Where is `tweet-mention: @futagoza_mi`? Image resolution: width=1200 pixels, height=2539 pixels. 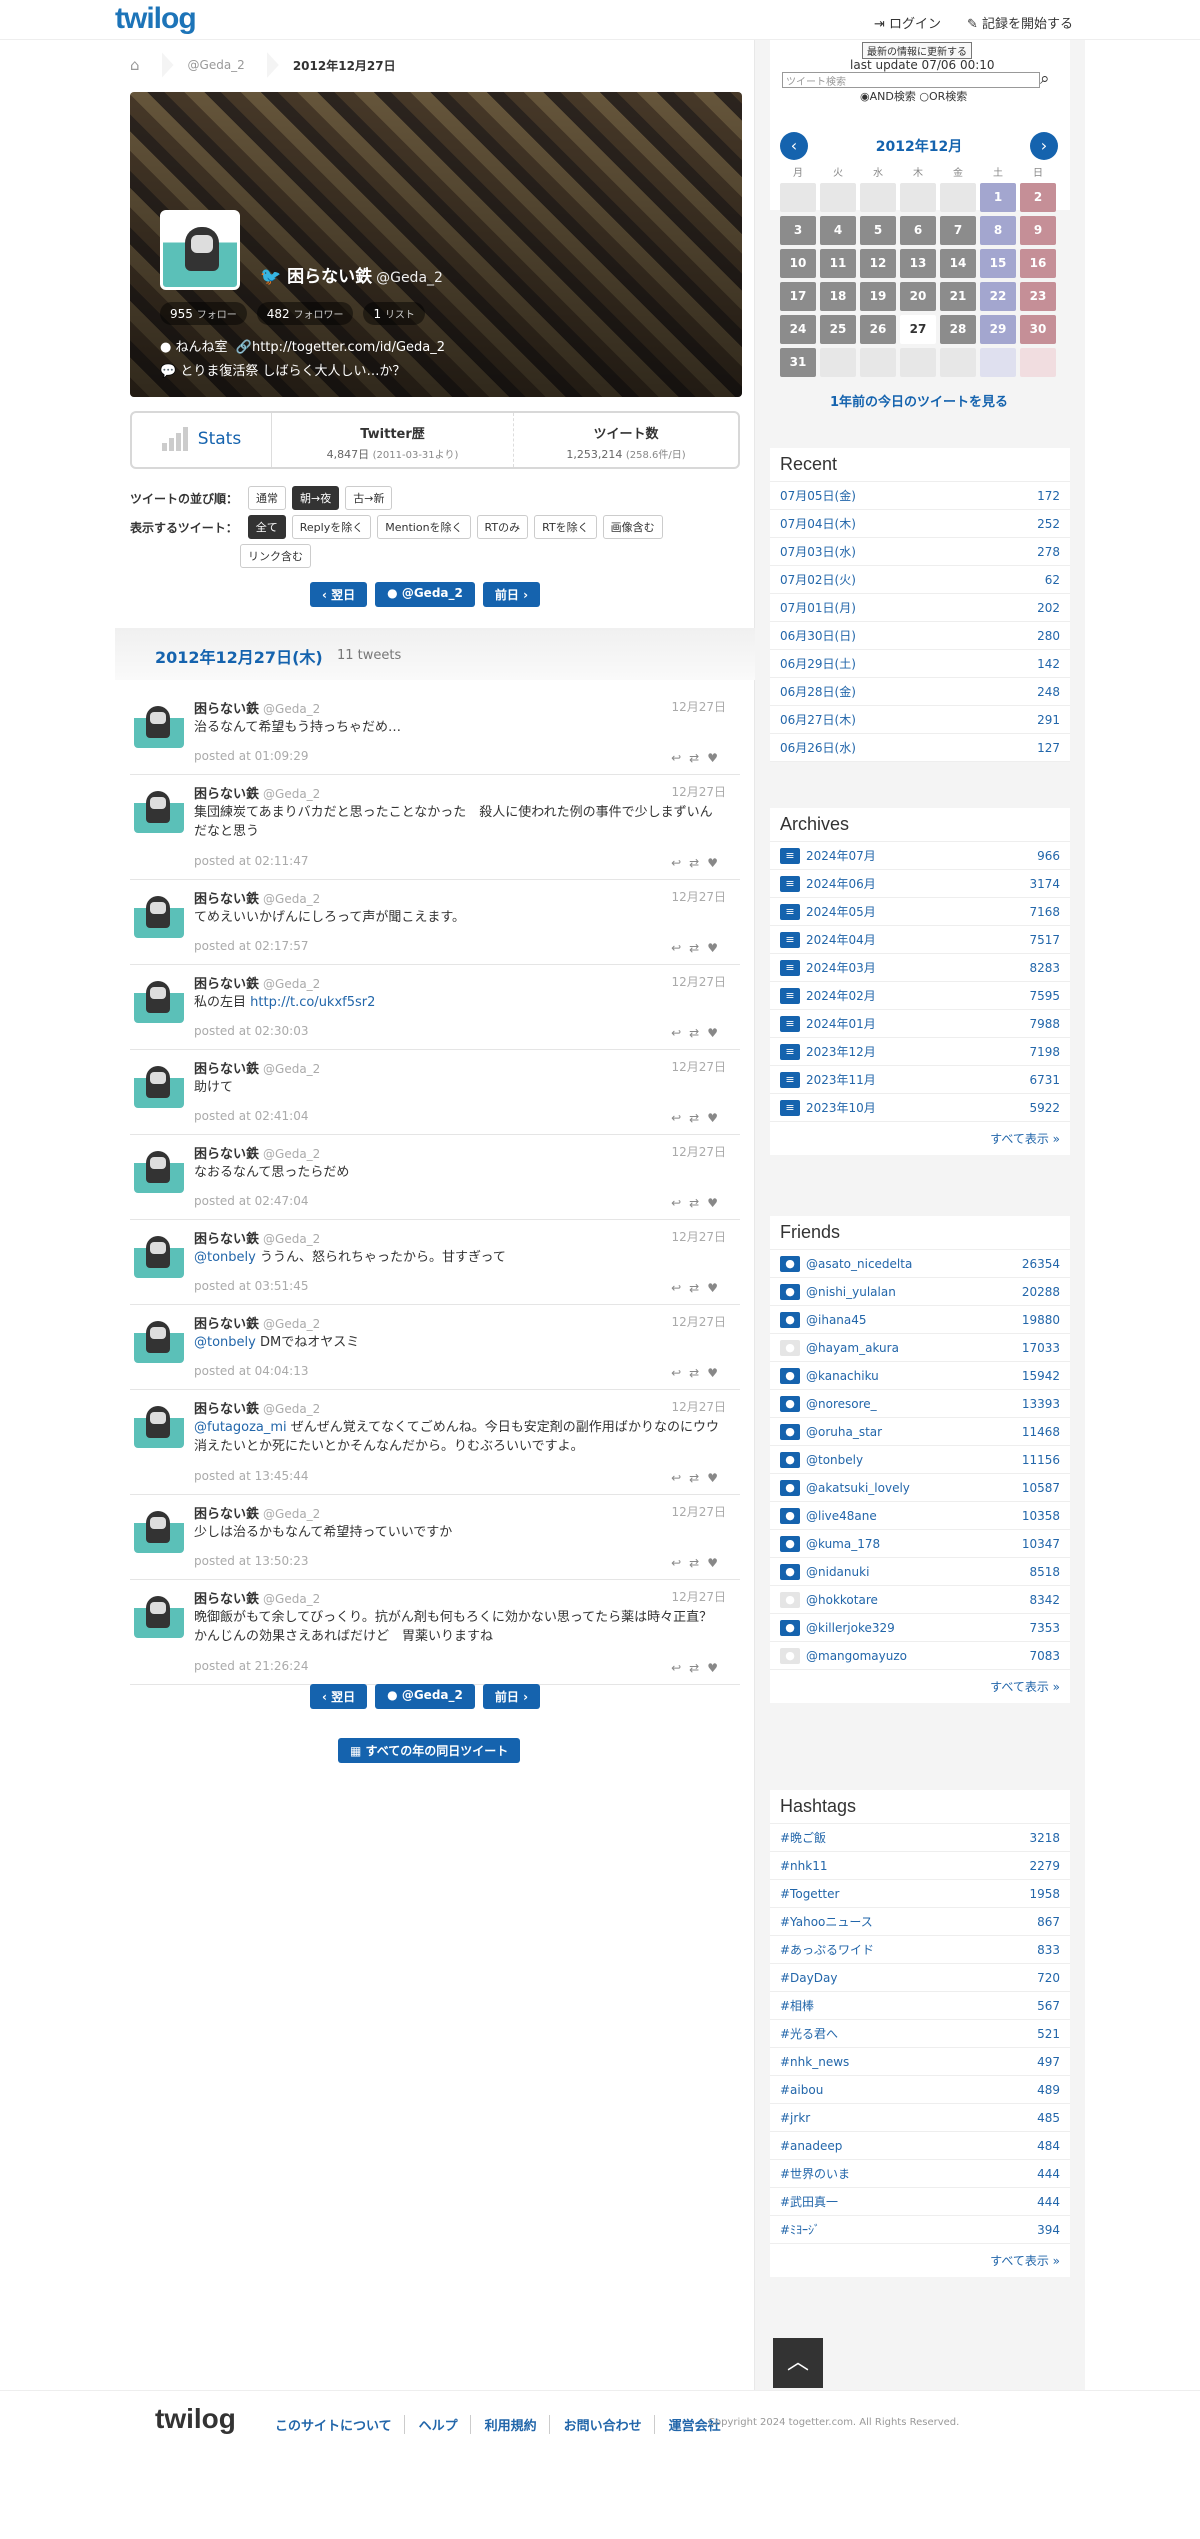
tweet-mention: @futagoza_mi is located at coordinates (240, 1427).